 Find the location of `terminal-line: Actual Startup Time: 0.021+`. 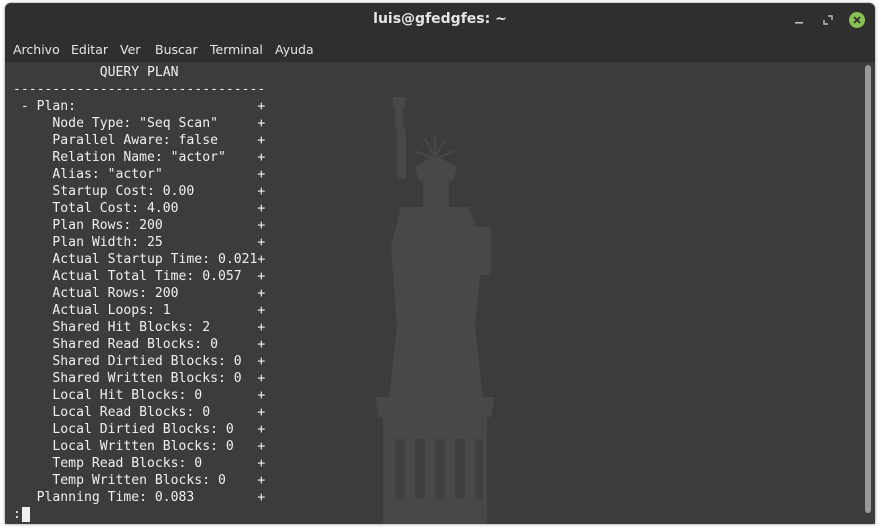

terminal-line: Actual Startup Time: 0.021+ is located at coordinates (139, 259).